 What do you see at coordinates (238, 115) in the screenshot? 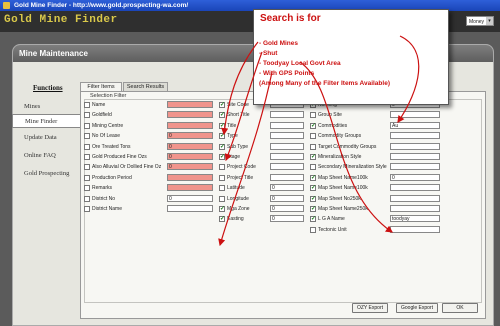
I see `filter-label: Short Title` at bounding box center [238, 115].